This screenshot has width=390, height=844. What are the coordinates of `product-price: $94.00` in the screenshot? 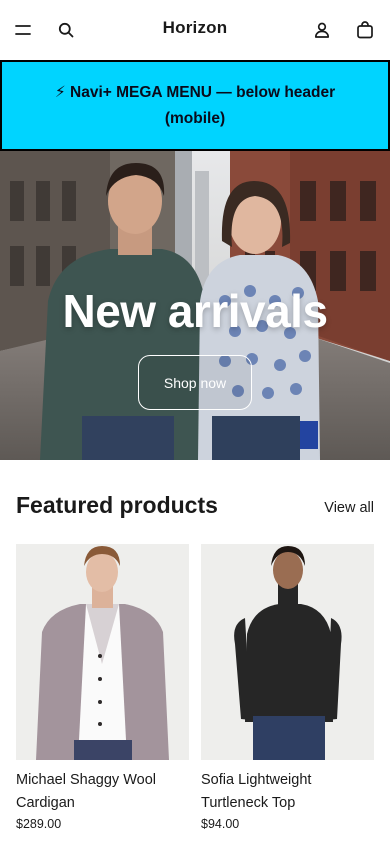 It's located at (220, 824).